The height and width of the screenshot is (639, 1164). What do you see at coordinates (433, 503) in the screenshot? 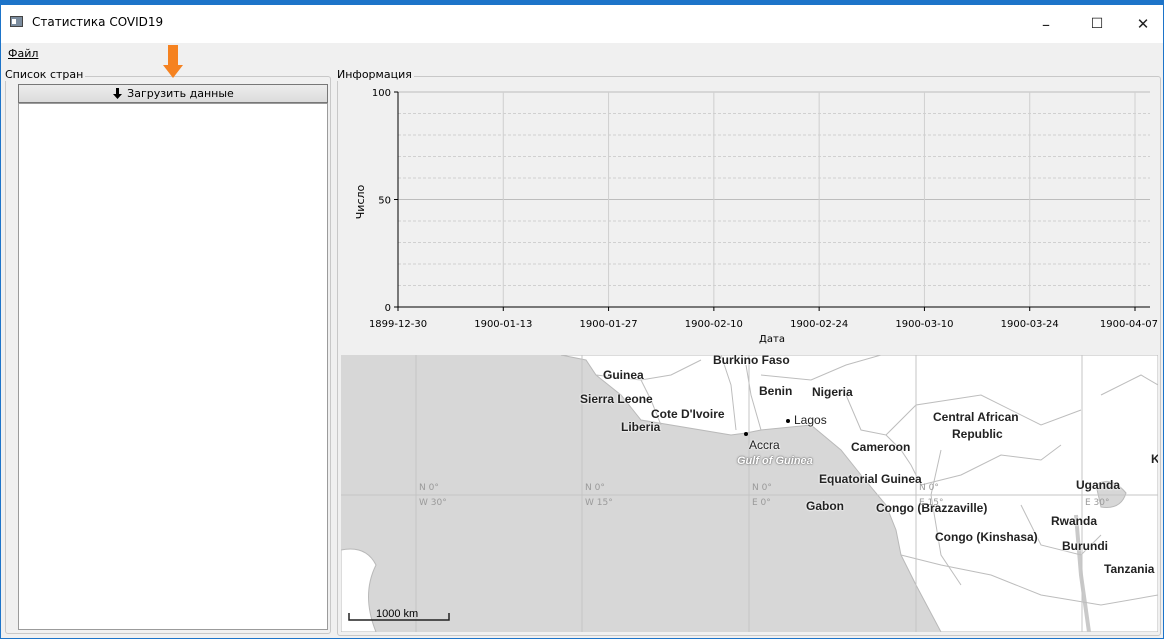
I see `map-grid-label: W 30°` at bounding box center [433, 503].